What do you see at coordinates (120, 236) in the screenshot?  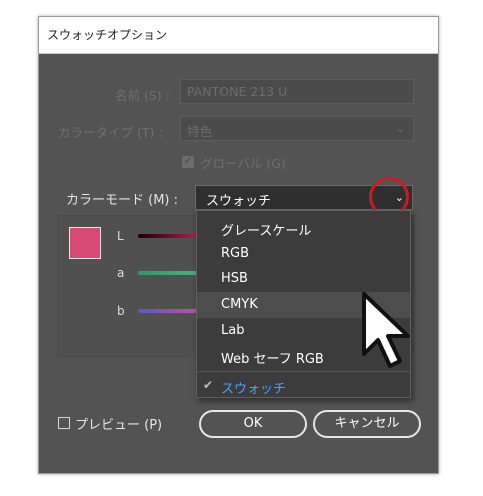 I see `channel-label-l: L` at bounding box center [120, 236].